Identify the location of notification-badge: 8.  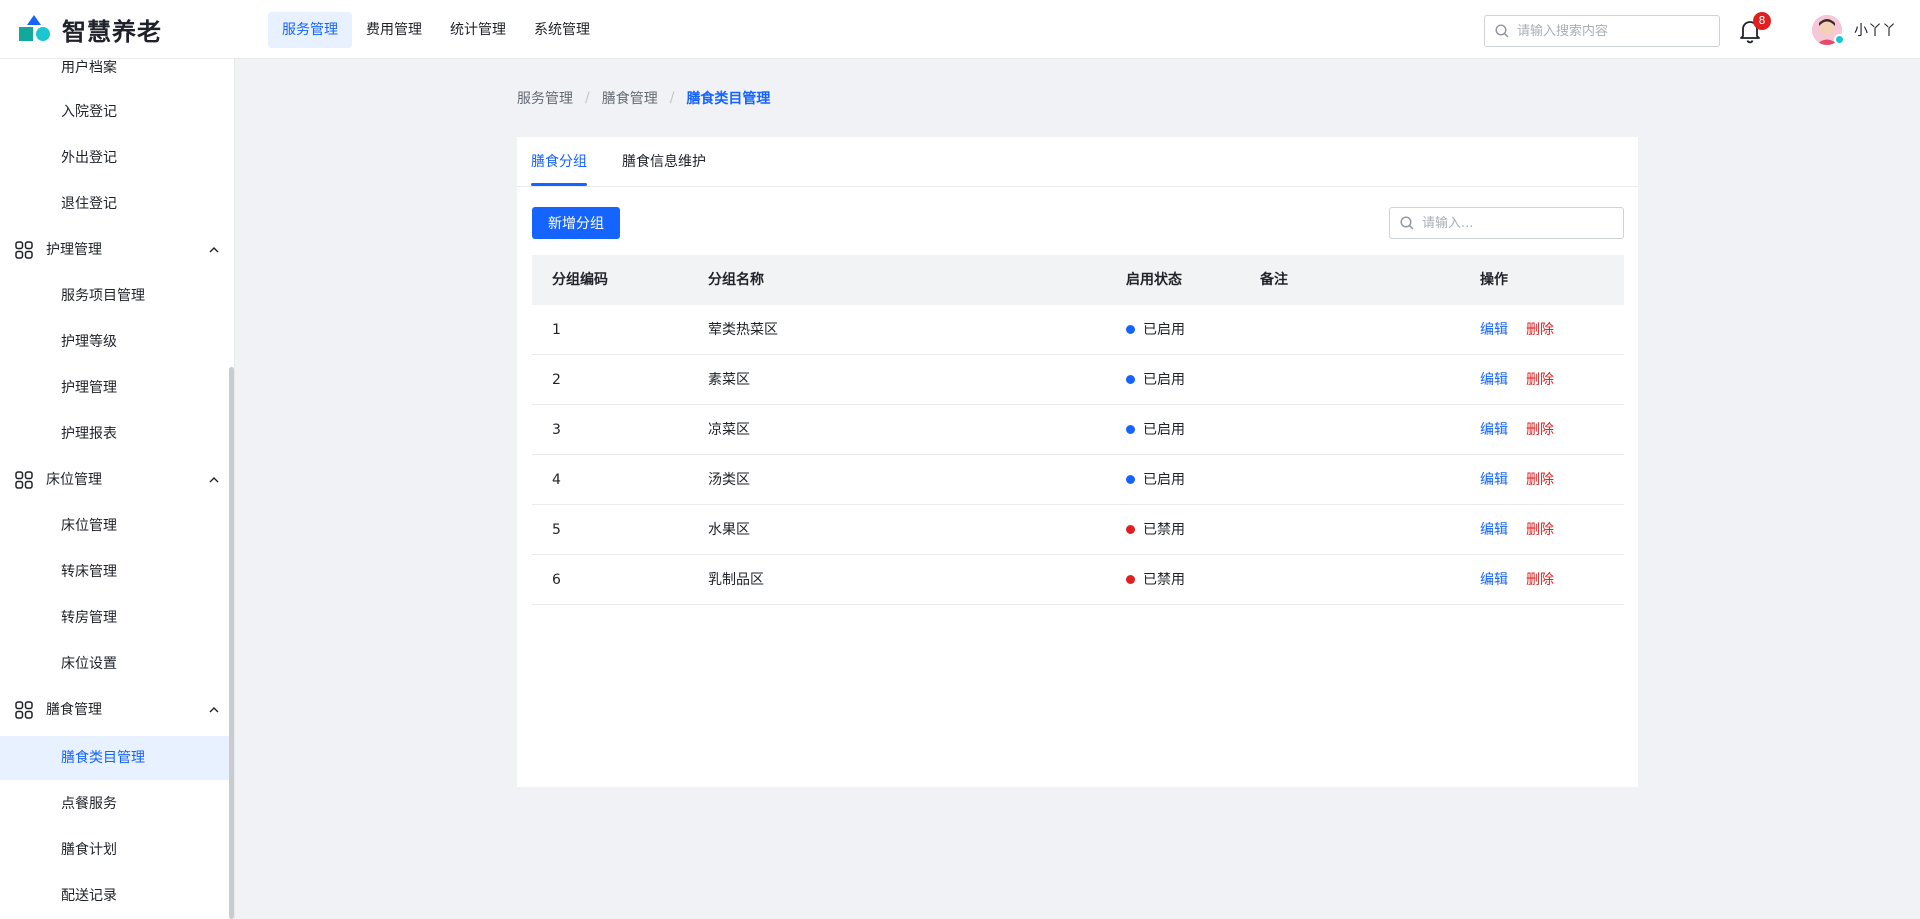
(1762, 21).